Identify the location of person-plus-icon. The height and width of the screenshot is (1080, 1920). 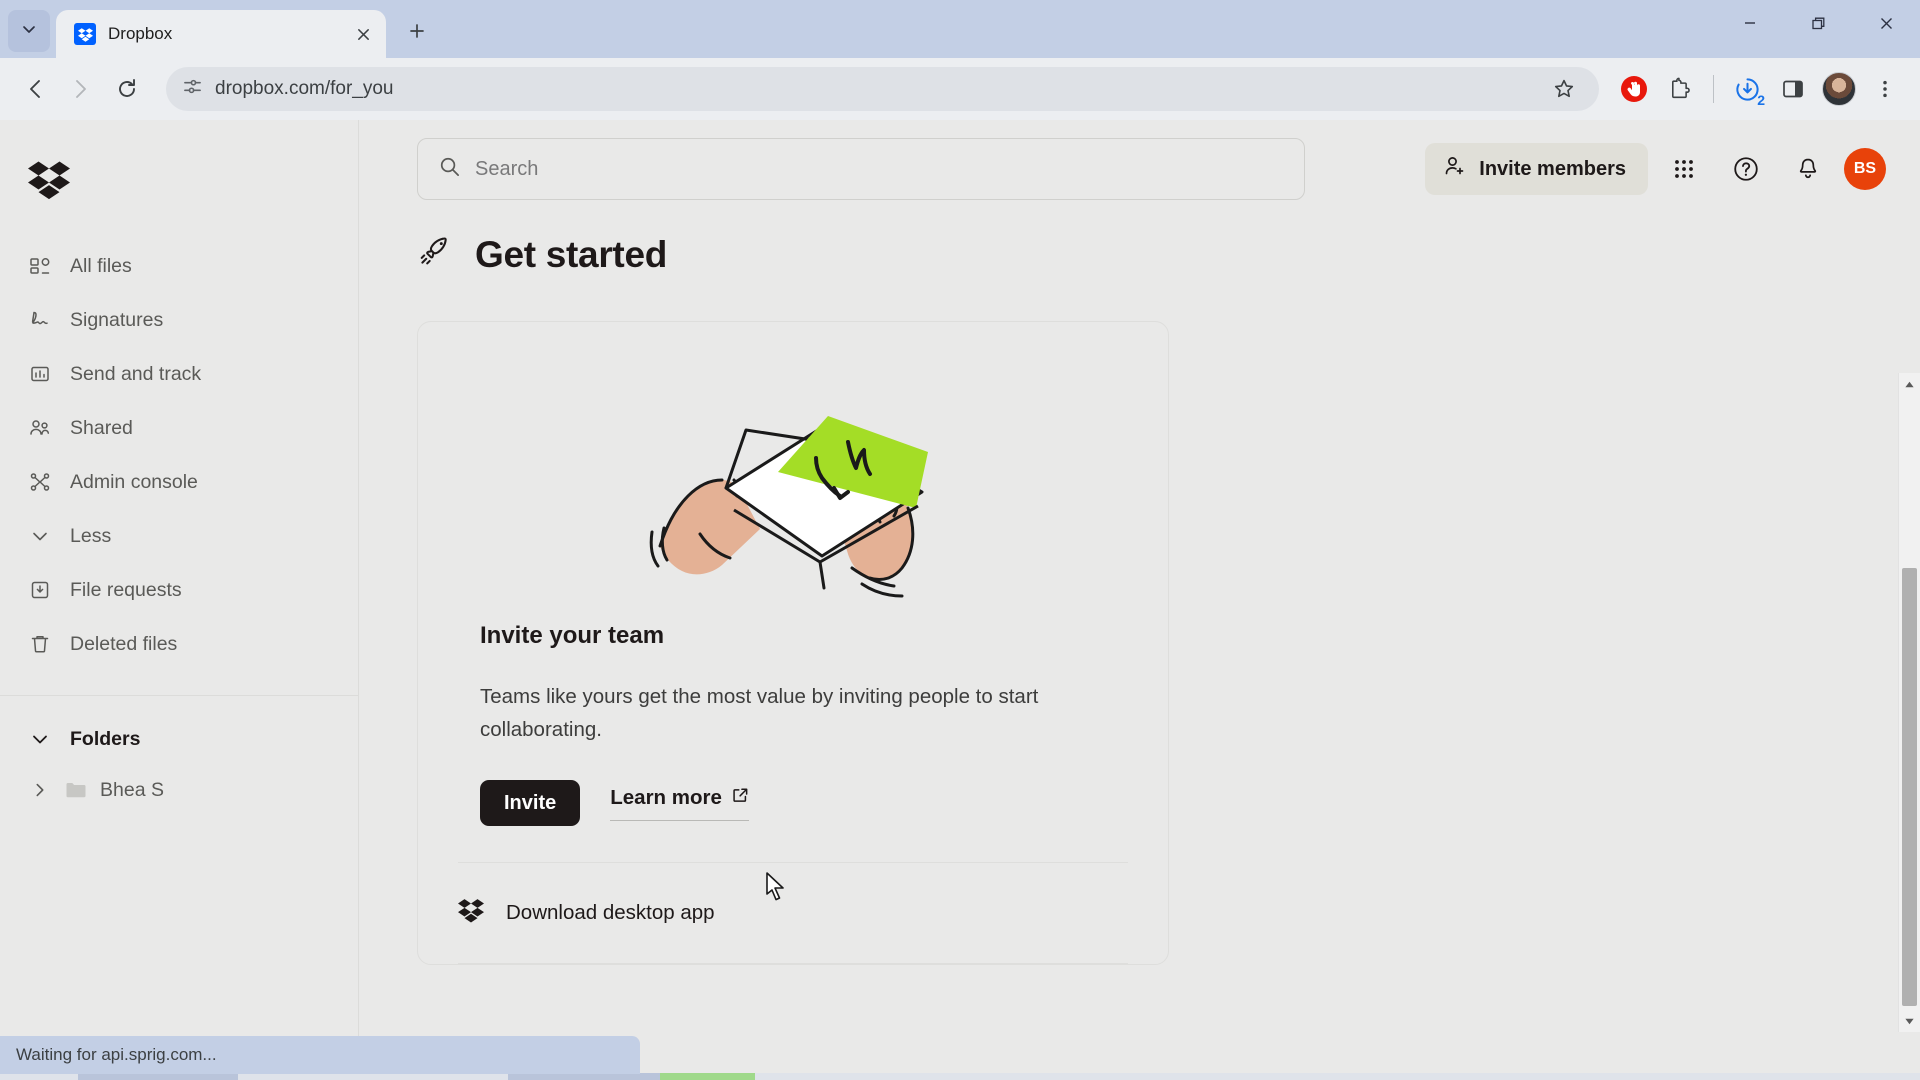
(1455, 169).